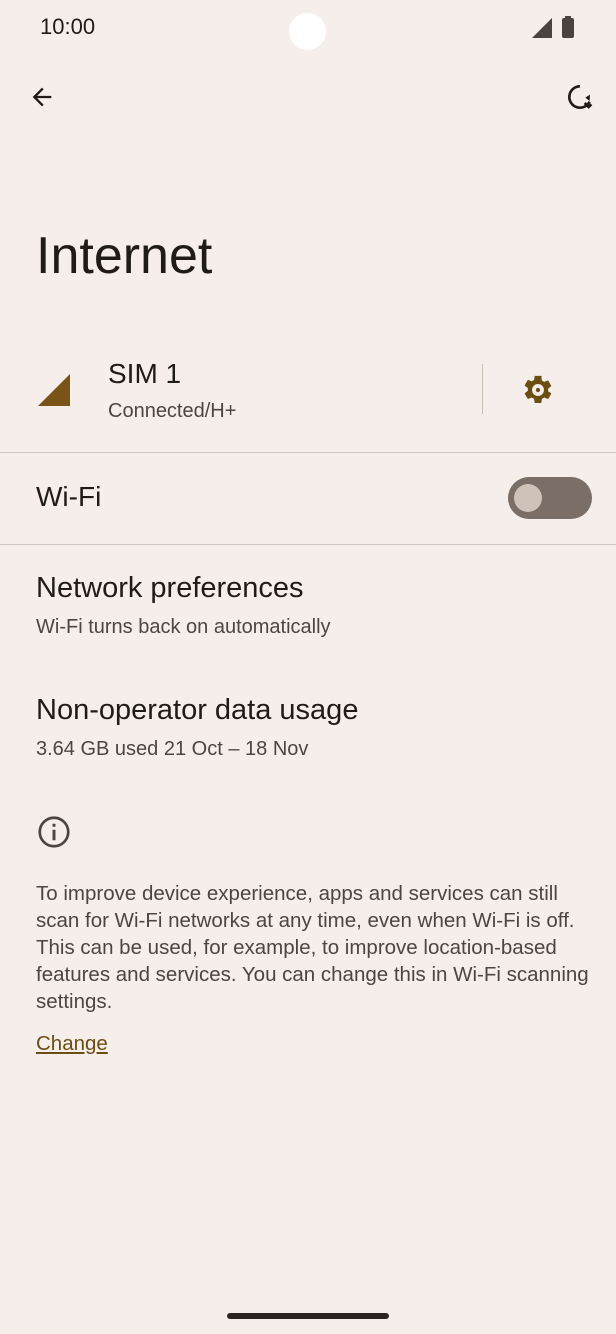 The image size is (616, 1334). I want to click on sim-row: SIM 1 Connected/H+, so click(308, 395).